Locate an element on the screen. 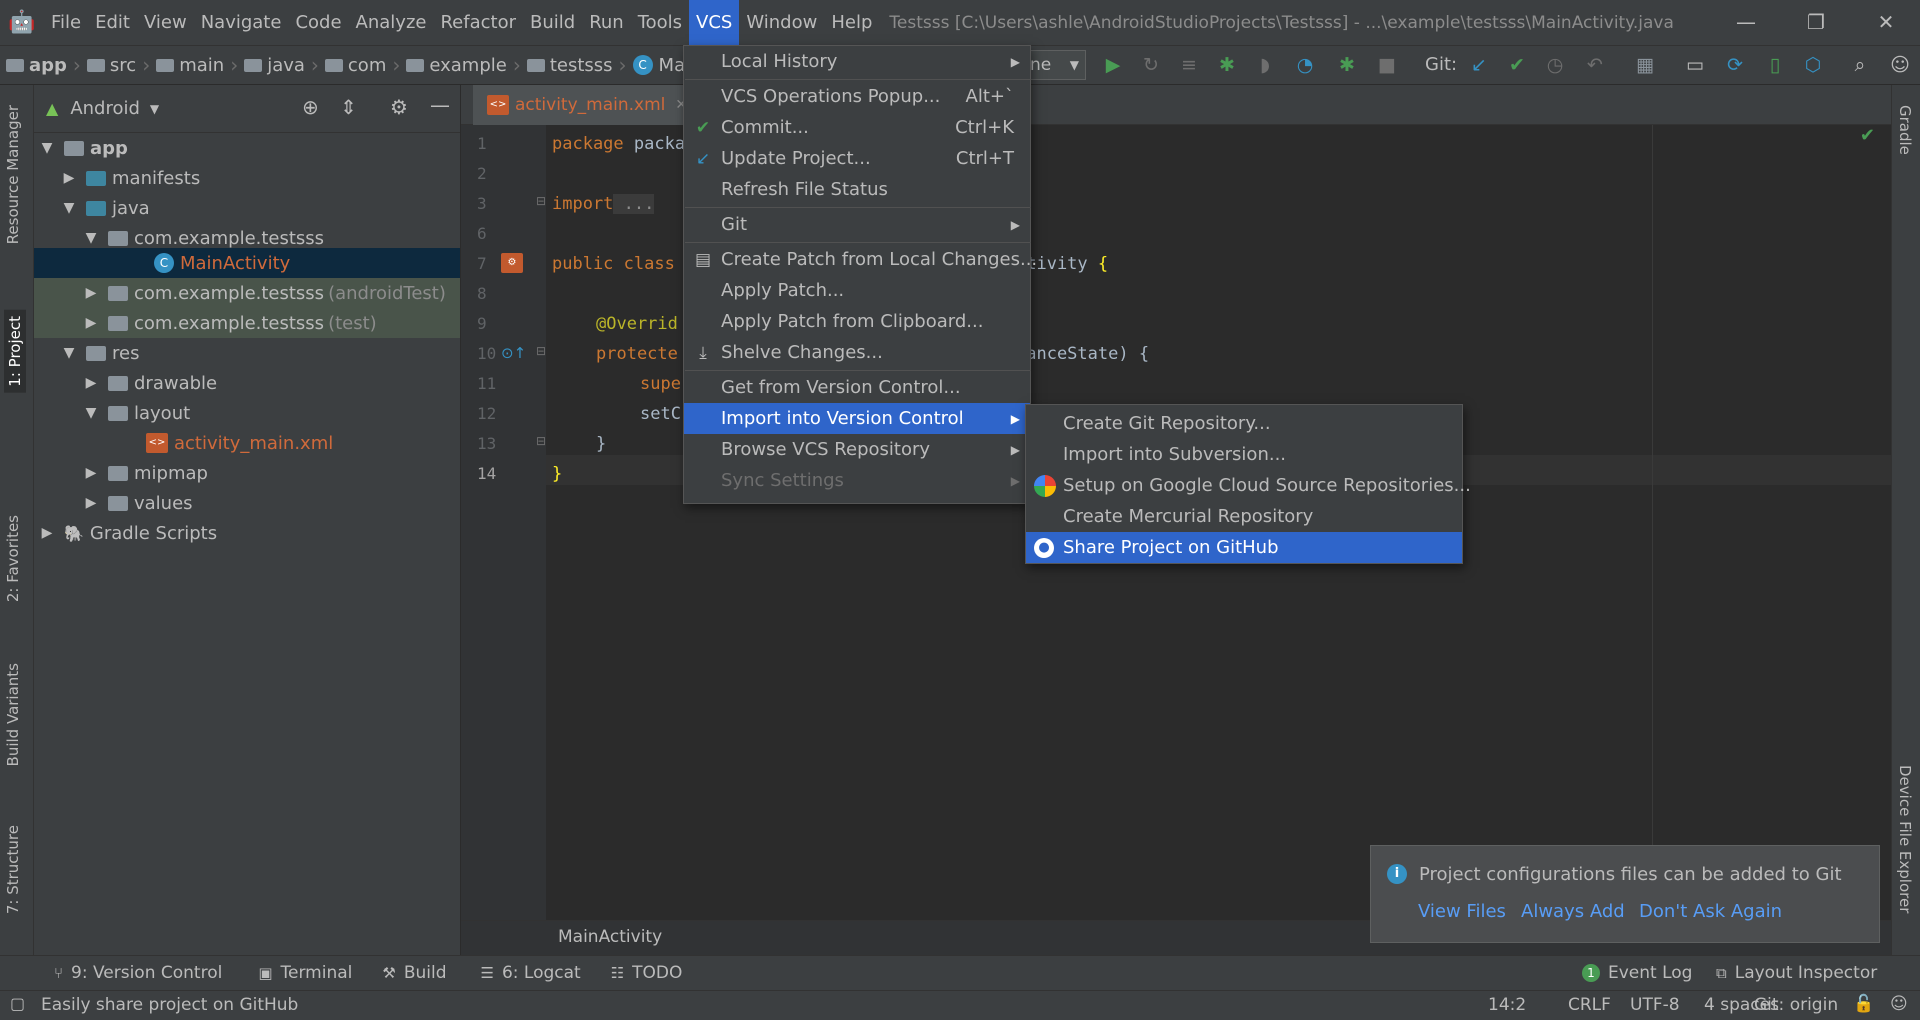 The image size is (1920, 1020). tree-node-app: ▼ app is located at coordinates (247, 148).